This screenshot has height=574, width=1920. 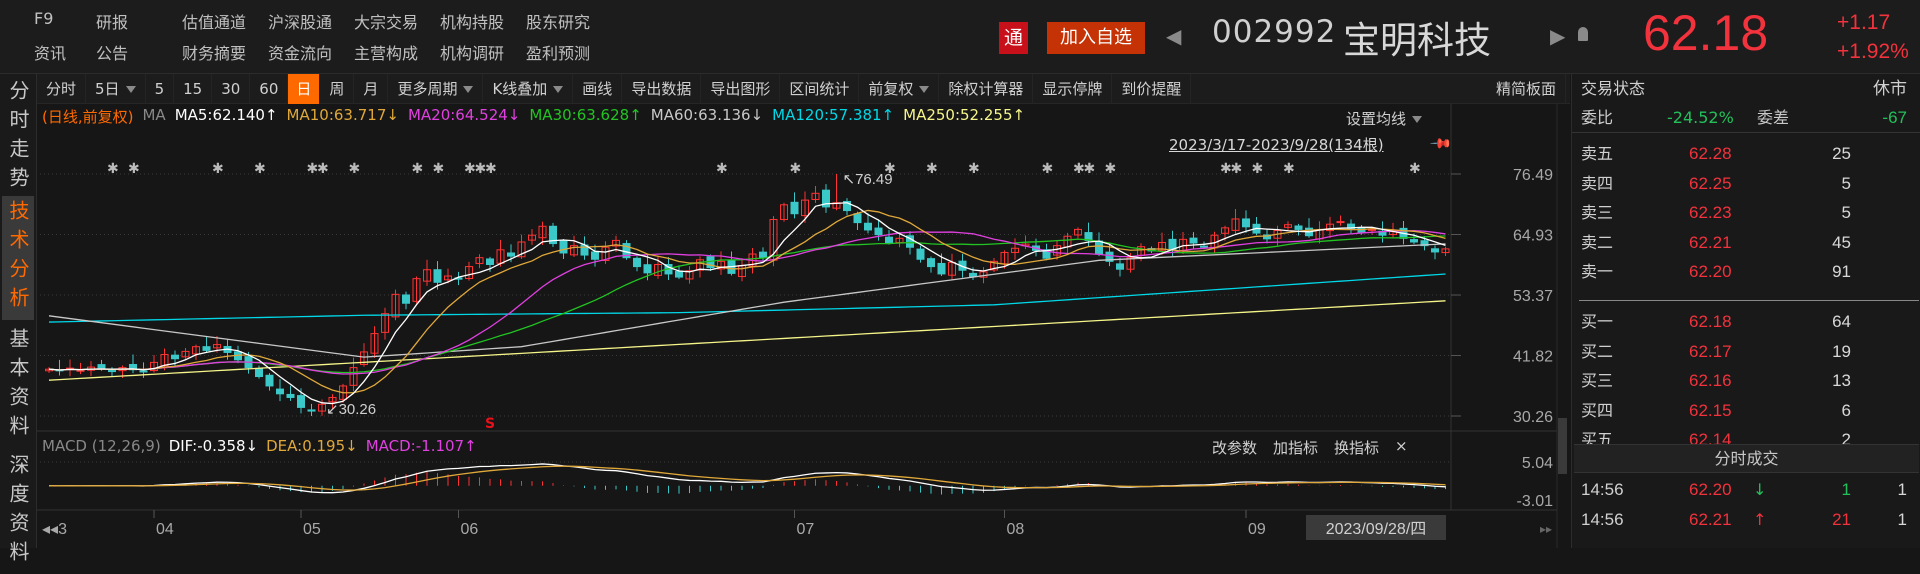 What do you see at coordinates (1597, 351) in the screenshot?
I see `level-label: 买二` at bounding box center [1597, 351].